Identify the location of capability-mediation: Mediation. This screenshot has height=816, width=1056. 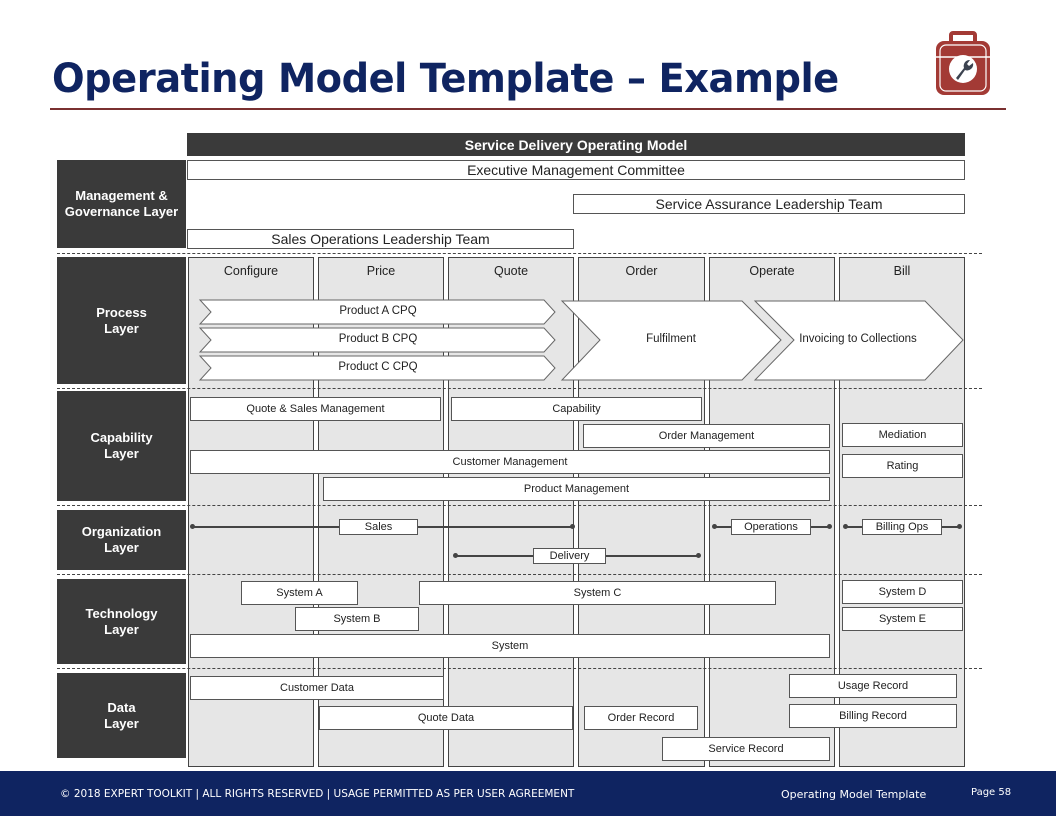
(902, 435).